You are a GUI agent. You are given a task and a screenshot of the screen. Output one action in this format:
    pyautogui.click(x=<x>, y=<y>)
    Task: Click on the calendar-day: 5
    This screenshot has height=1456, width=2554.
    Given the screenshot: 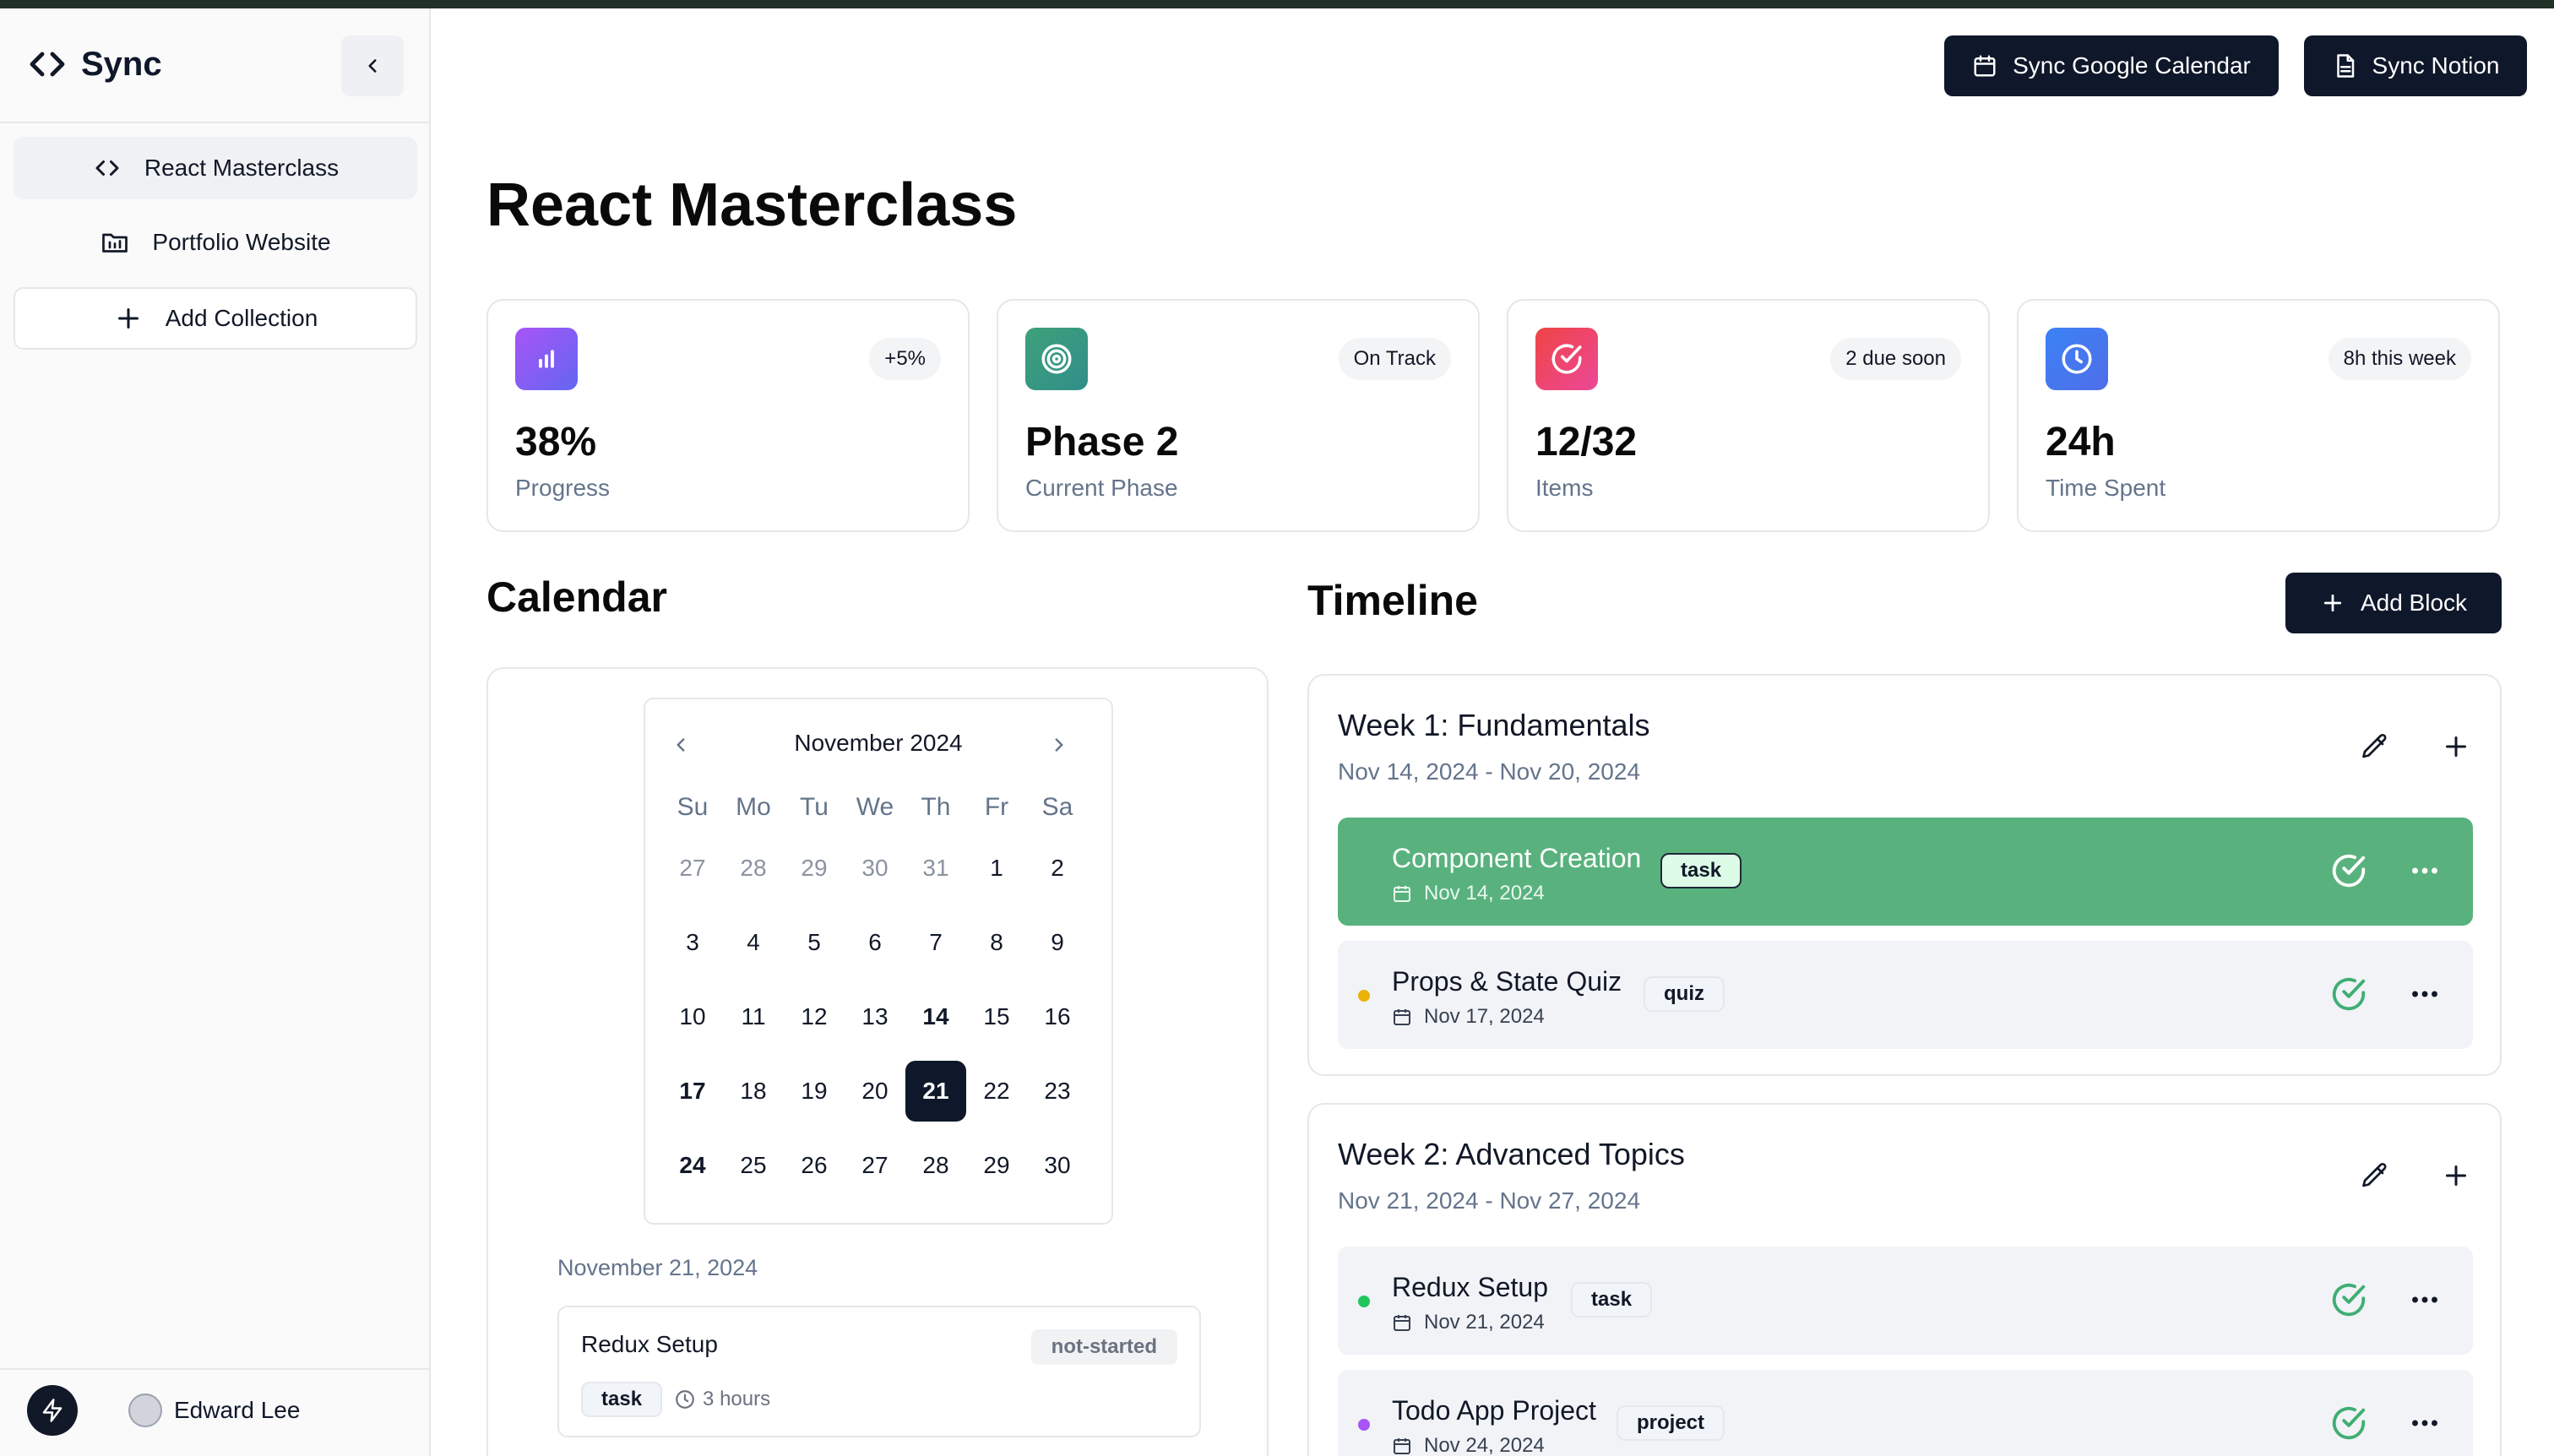 What is the action you would take?
    pyautogui.click(x=814, y=942)
    